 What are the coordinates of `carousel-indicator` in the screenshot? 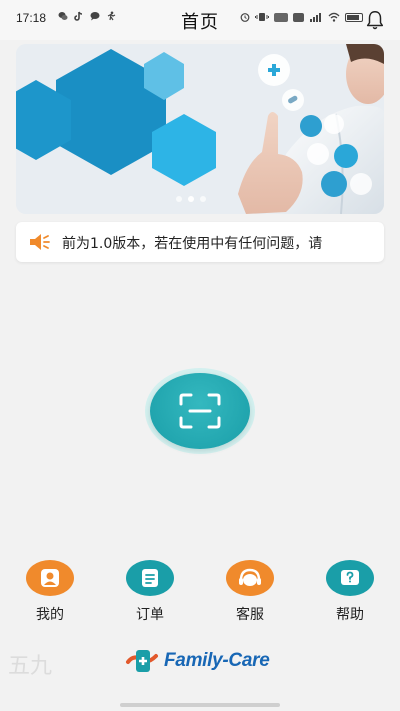 It's located at (191, 199).